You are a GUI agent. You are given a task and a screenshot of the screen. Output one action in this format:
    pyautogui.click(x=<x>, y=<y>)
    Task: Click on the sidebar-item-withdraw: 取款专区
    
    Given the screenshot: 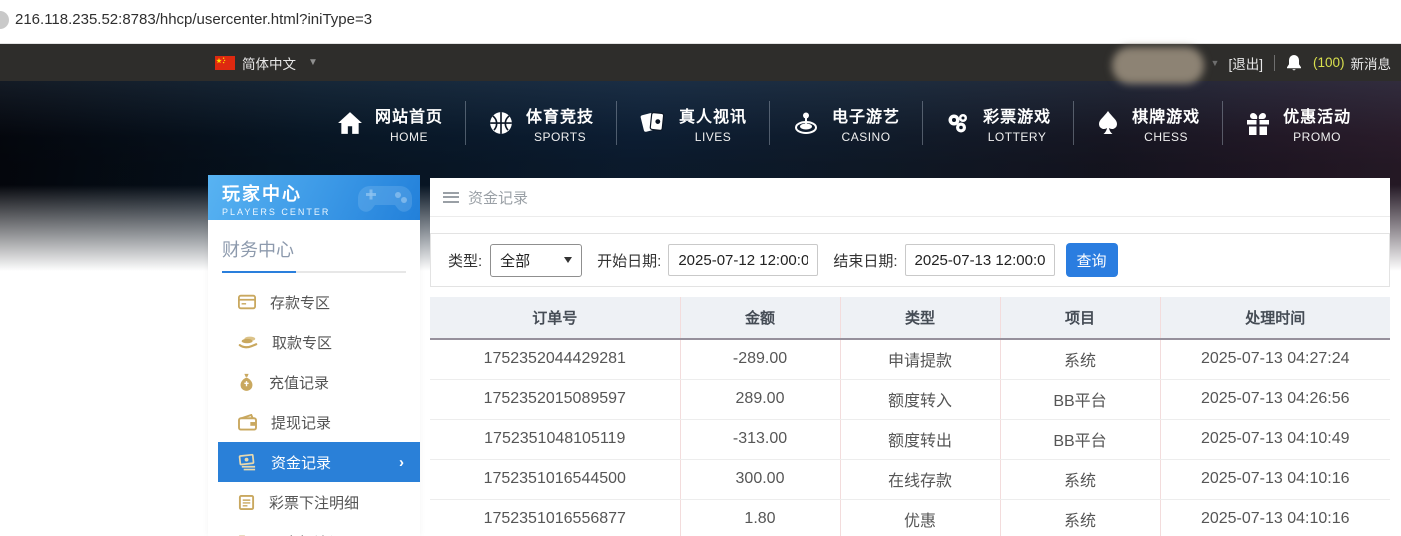 What is the action you would take?
    pyautogui.click(x=314, y=342)
    